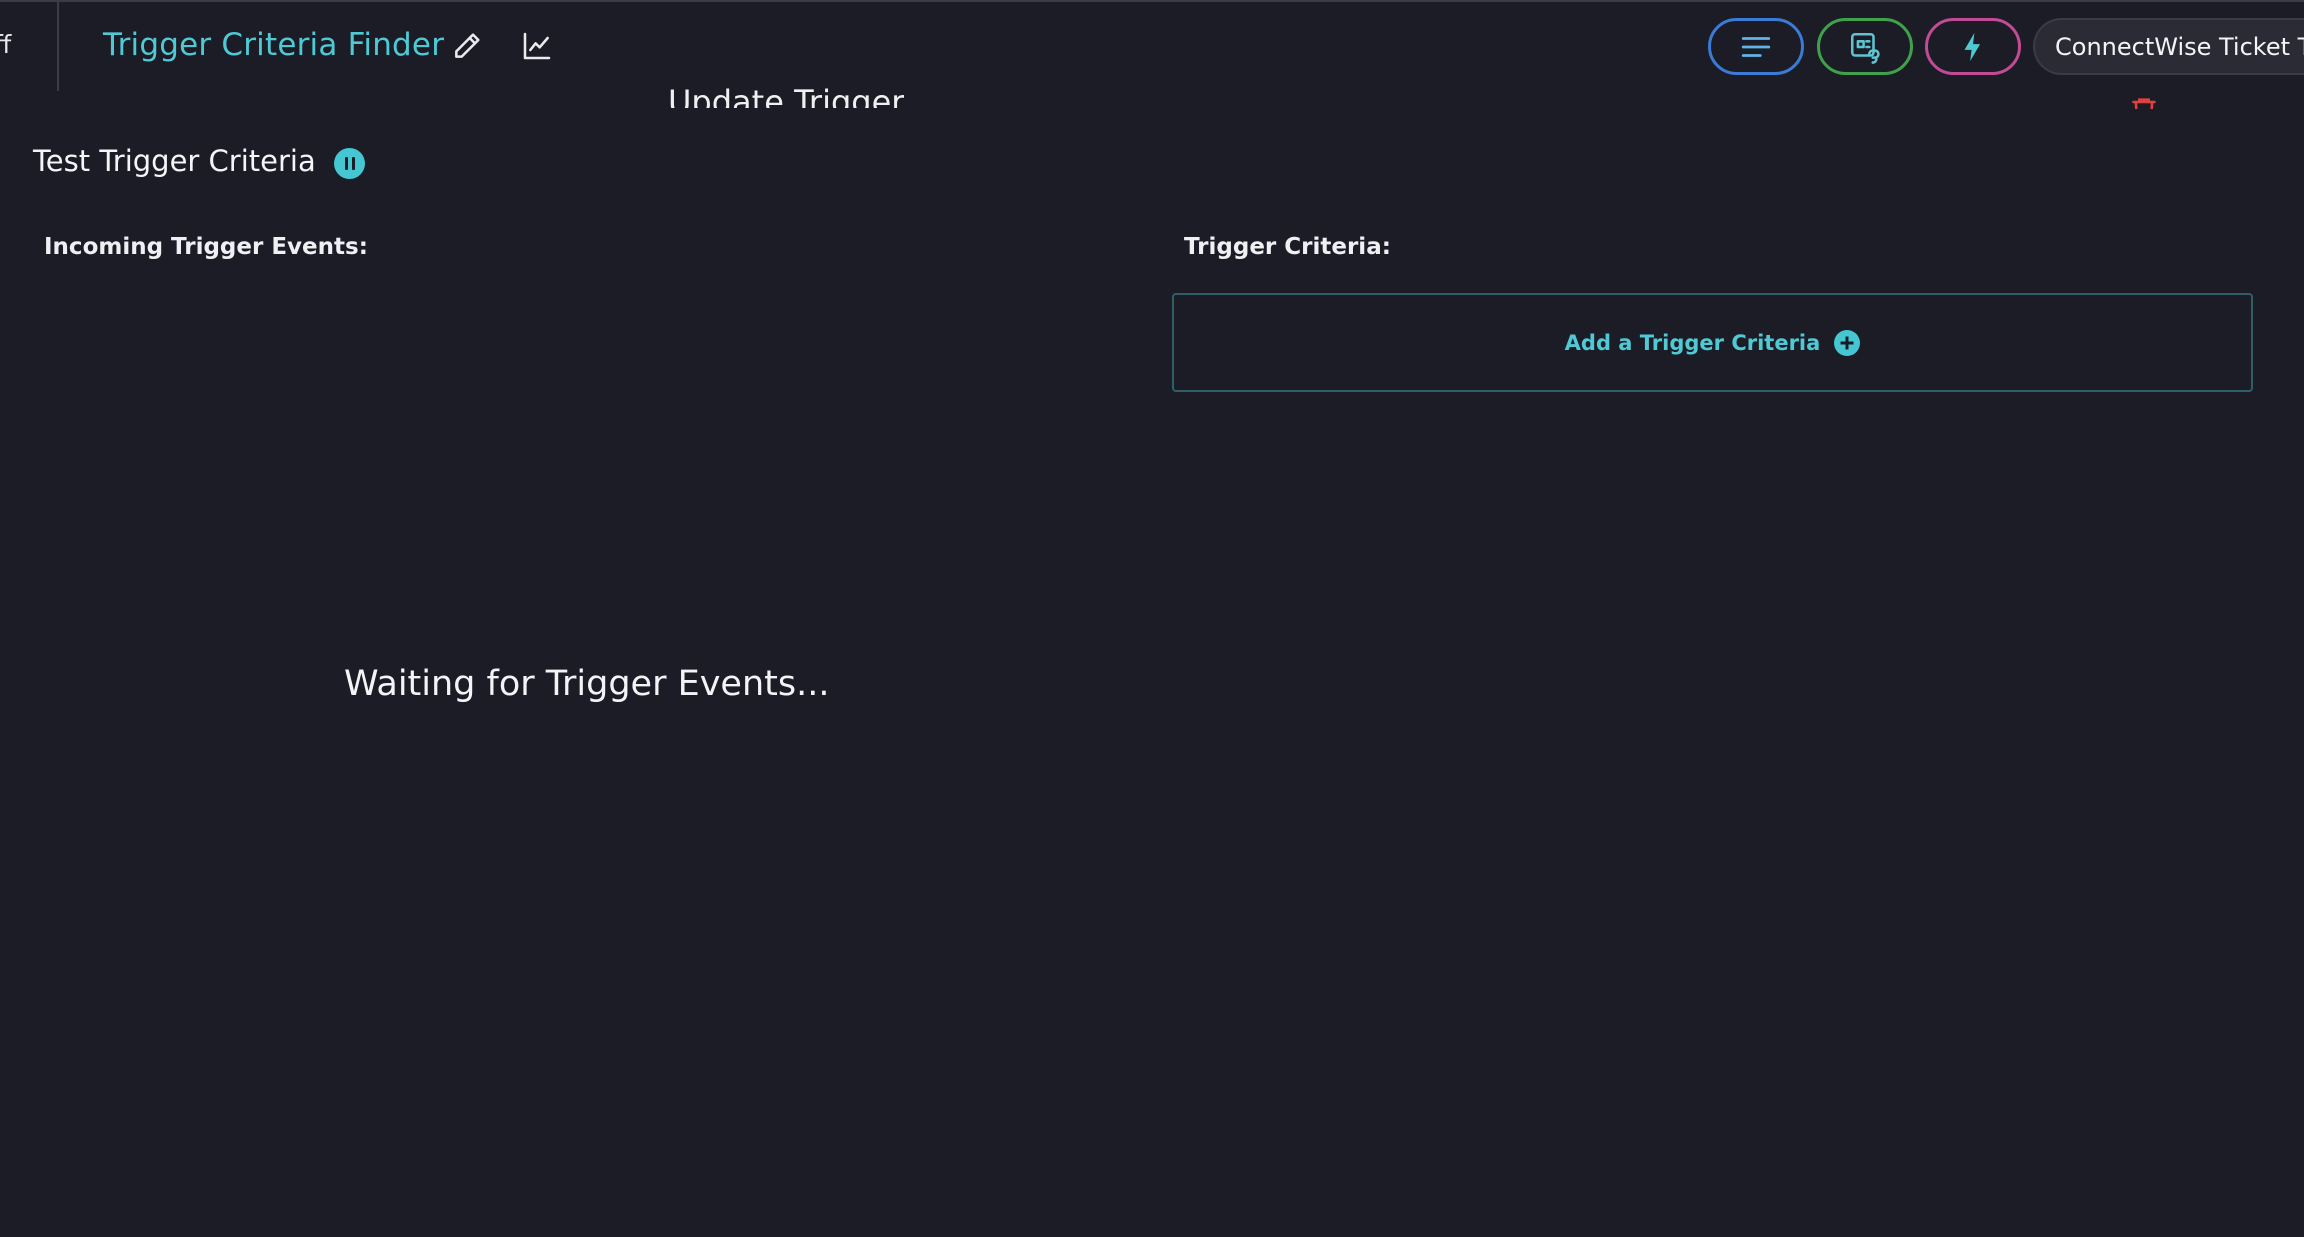 This screenshot has height=1237, width=2304. What do you see at coordinates (174, 161) in the screenshot?
I see `section-title: Test Trigger Criteria` at bounding box center [174, 161].